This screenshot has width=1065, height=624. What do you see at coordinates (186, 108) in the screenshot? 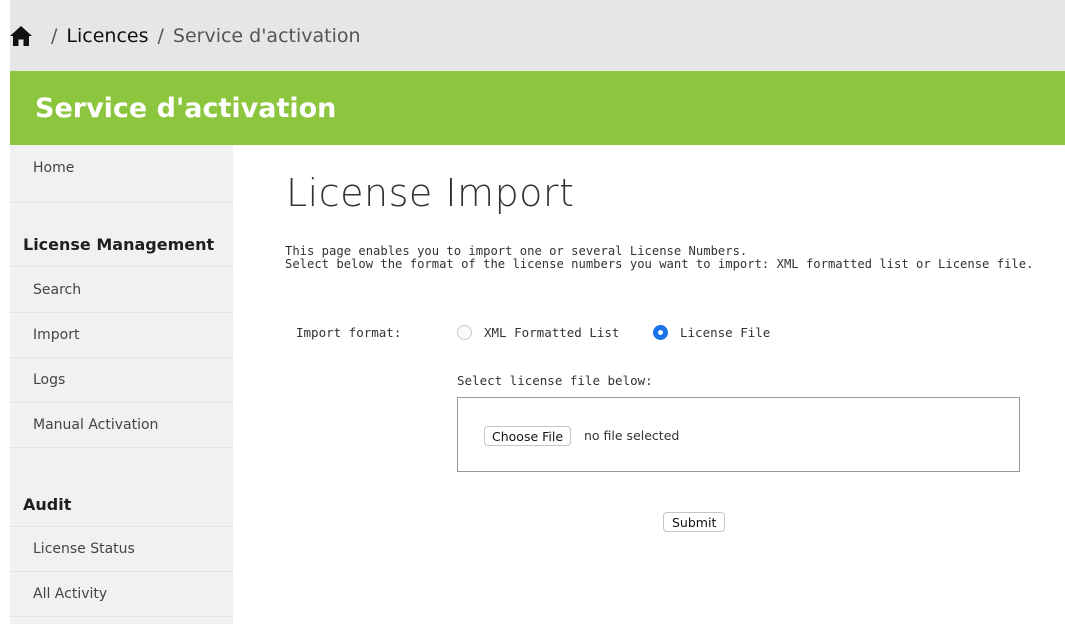
I see `header-title: Service d'activation` at bounding box center [186, 108].